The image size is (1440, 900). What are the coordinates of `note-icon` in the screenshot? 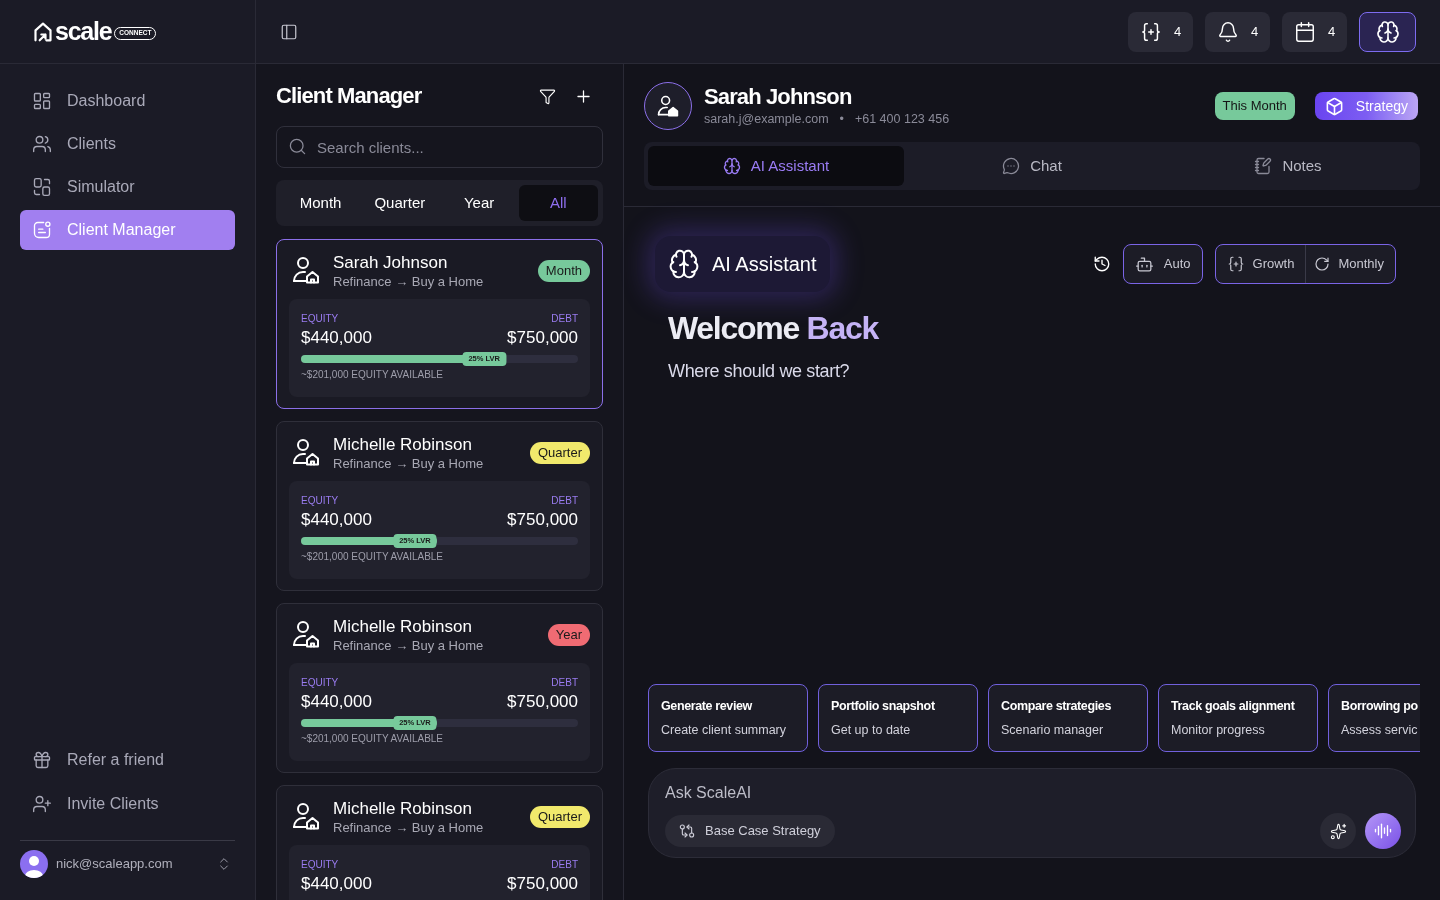 It's located at (1263, 166).